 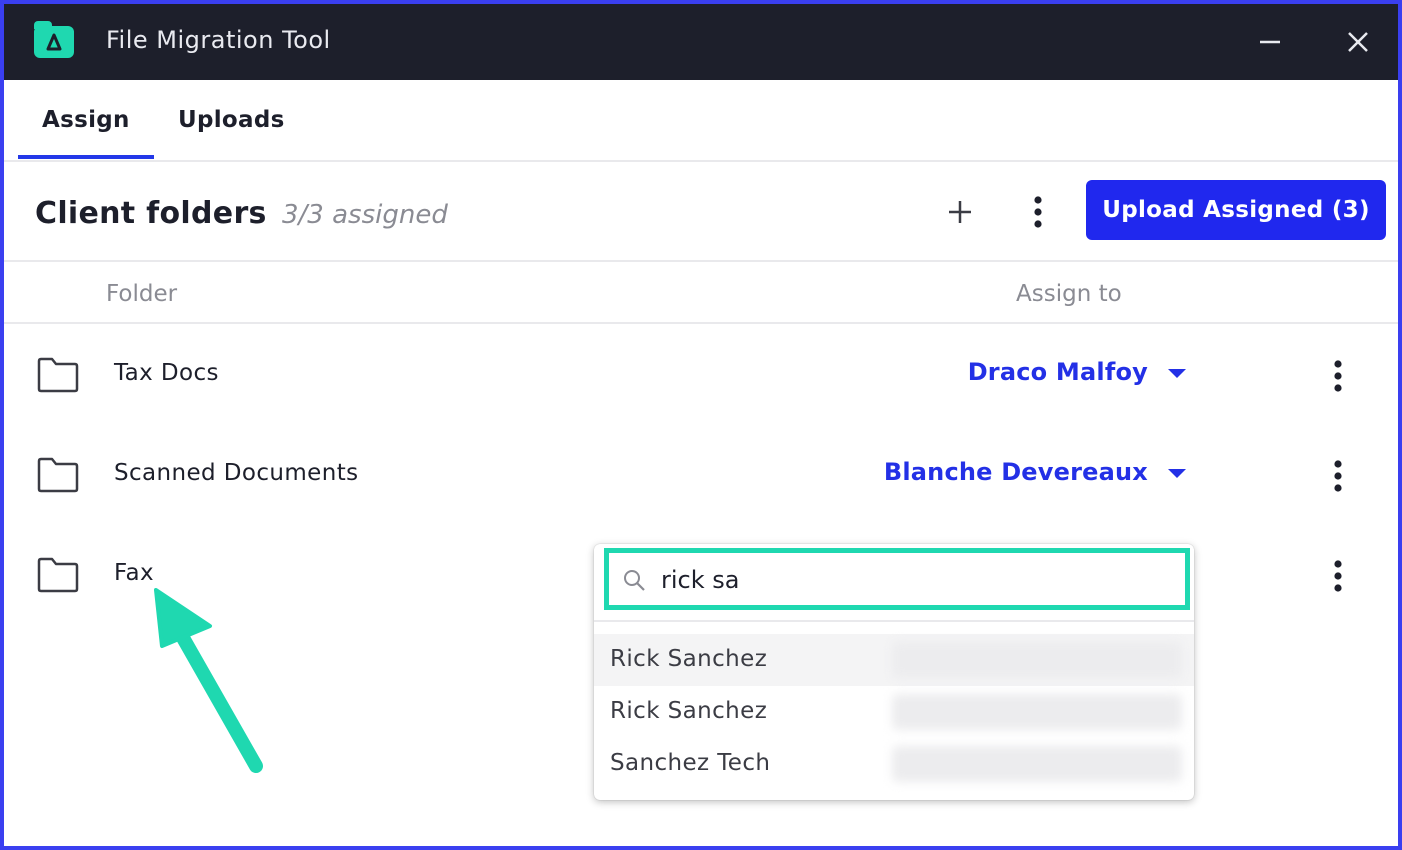 I want to click on assigned-count: 3/3 assigned, so click(x=365, y=215).